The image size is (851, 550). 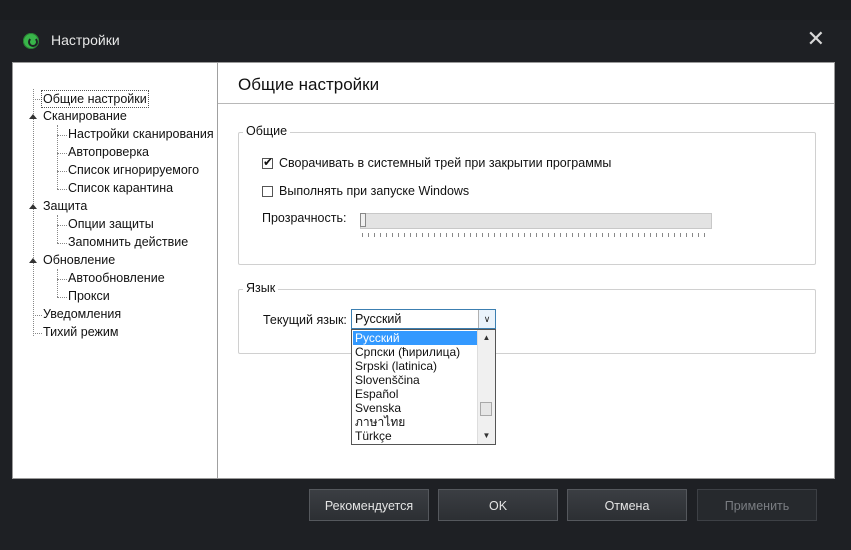 I want to click on transparency-slider-thumb, so click(x=363, y=220).